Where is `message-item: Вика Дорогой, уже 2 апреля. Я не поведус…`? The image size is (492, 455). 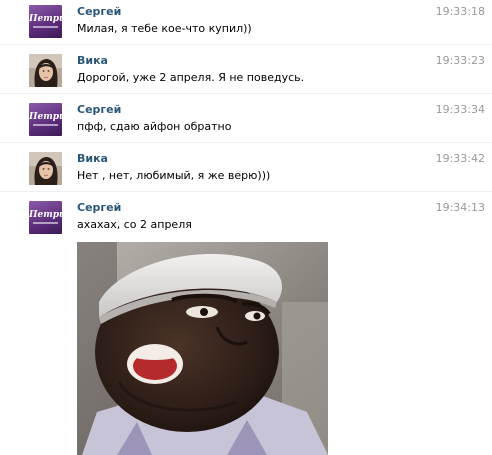
message-item: Вика Дорогой, уже 2 апреля. Я не поведус… is located at coordinates (246, 71).